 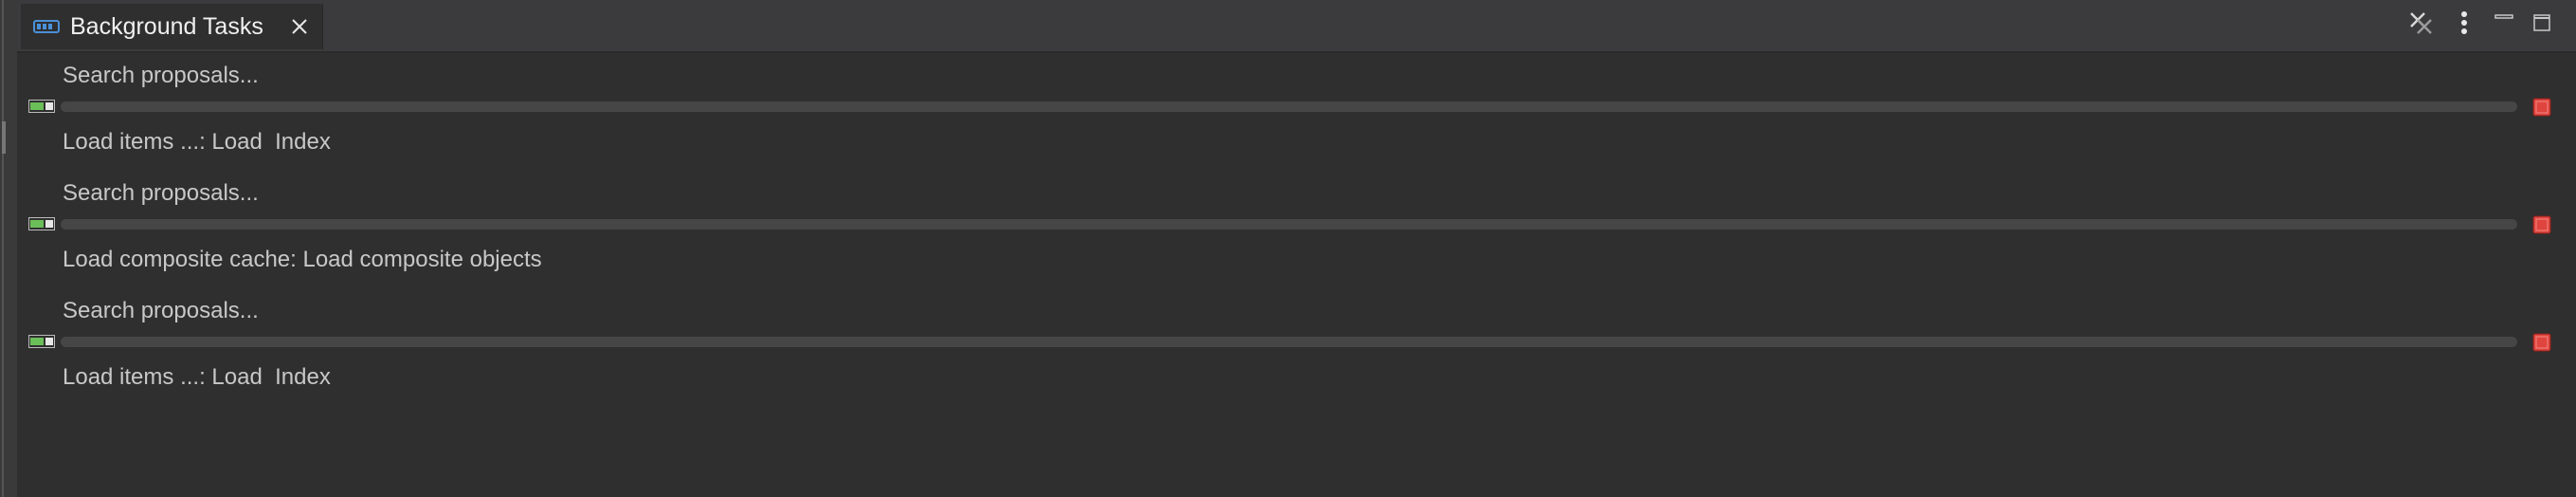 I want to click on view-tabbar: Background Tasks, so click(x=1296, y=26).